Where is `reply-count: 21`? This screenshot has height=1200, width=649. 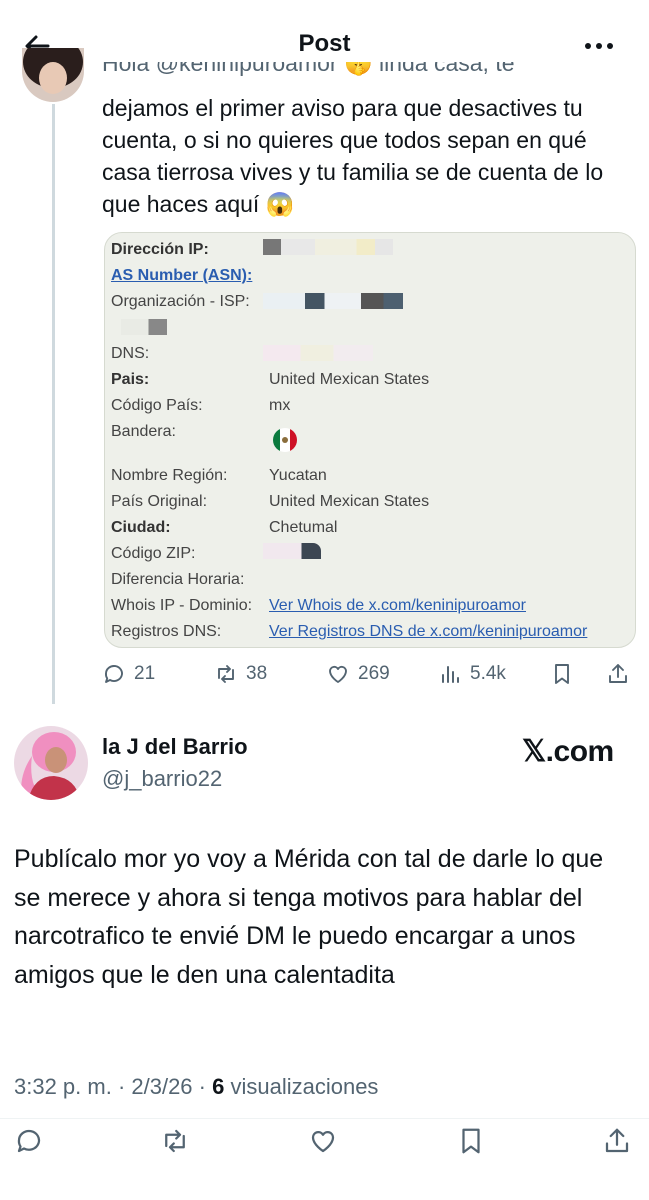
reply-count: 21 is located at coordinates (145, 673).